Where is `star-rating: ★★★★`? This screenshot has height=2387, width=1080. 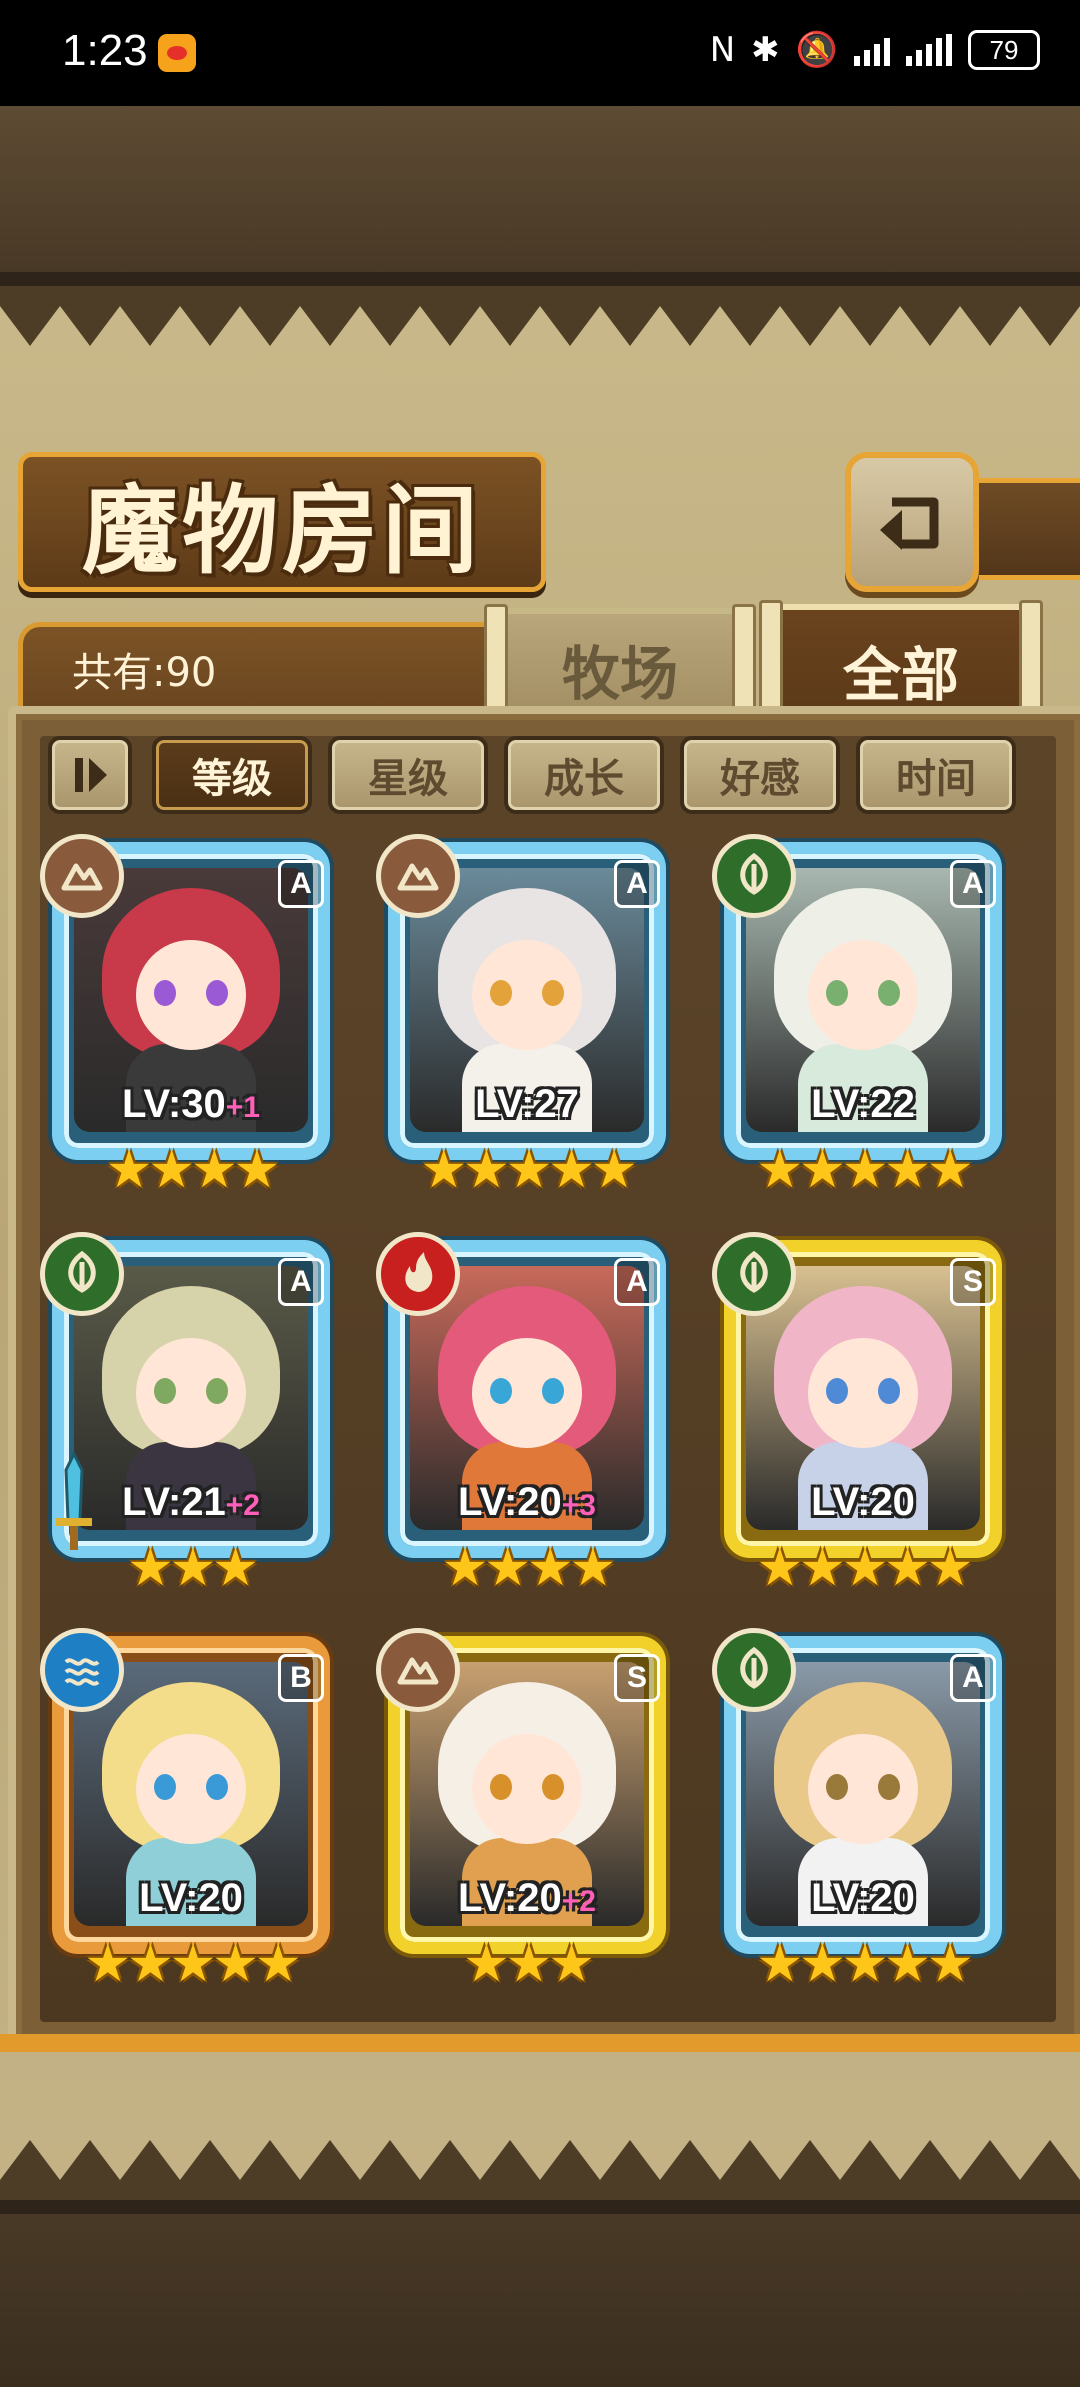
star-rating: ★★★★ is located at coordinates (192, 1170).